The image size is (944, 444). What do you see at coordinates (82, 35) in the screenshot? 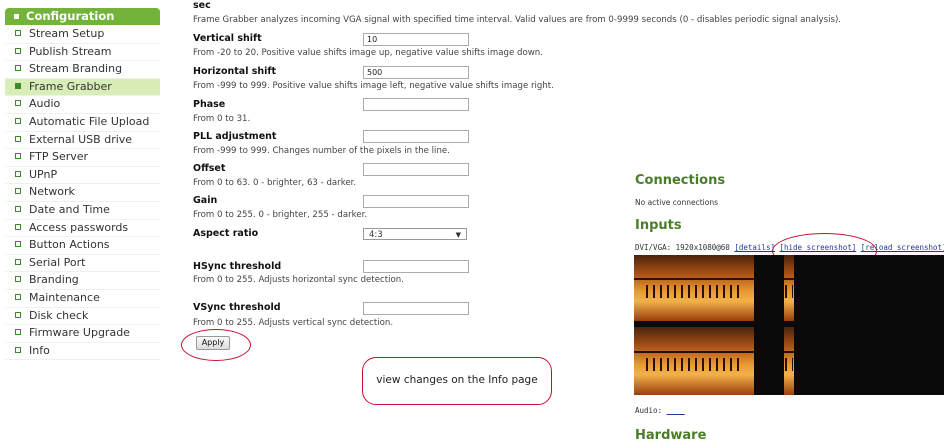
I see `sidebar-item-stream-setup: Stream Setup` at bounding box center [82, 35].